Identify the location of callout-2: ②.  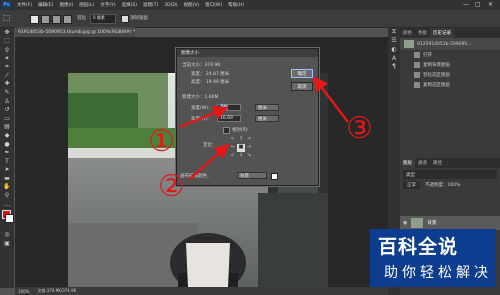
(171, 186).